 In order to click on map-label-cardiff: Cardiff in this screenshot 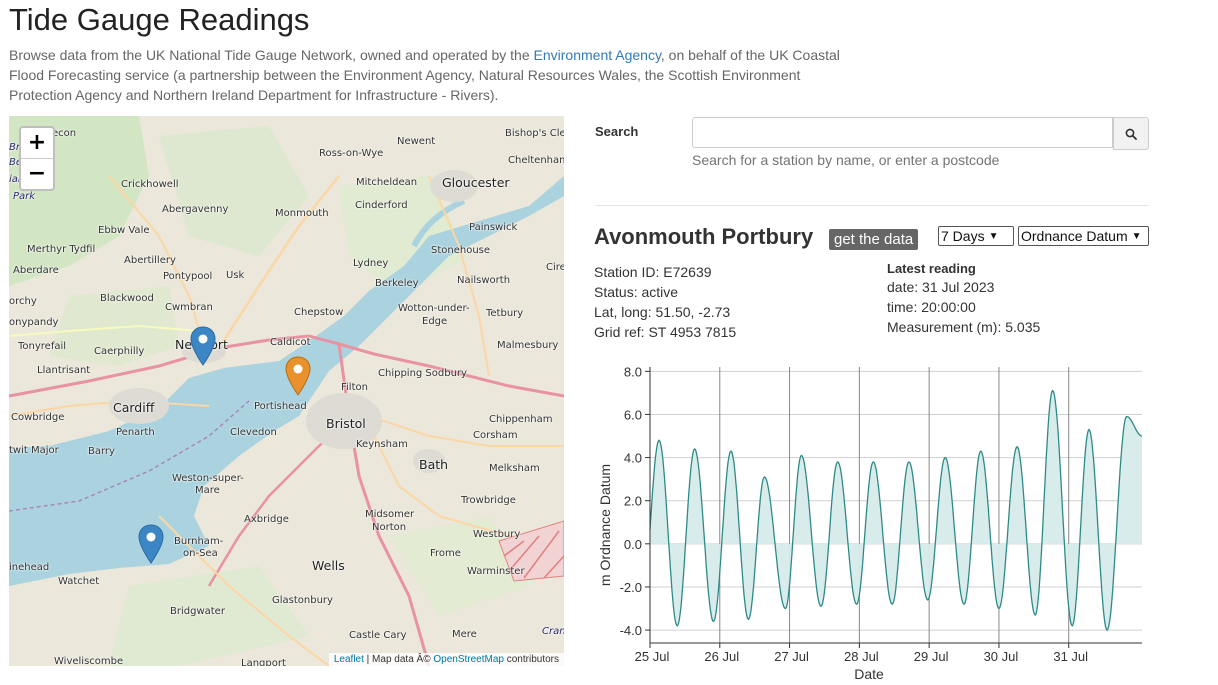, I will do `click(134, 407)`.